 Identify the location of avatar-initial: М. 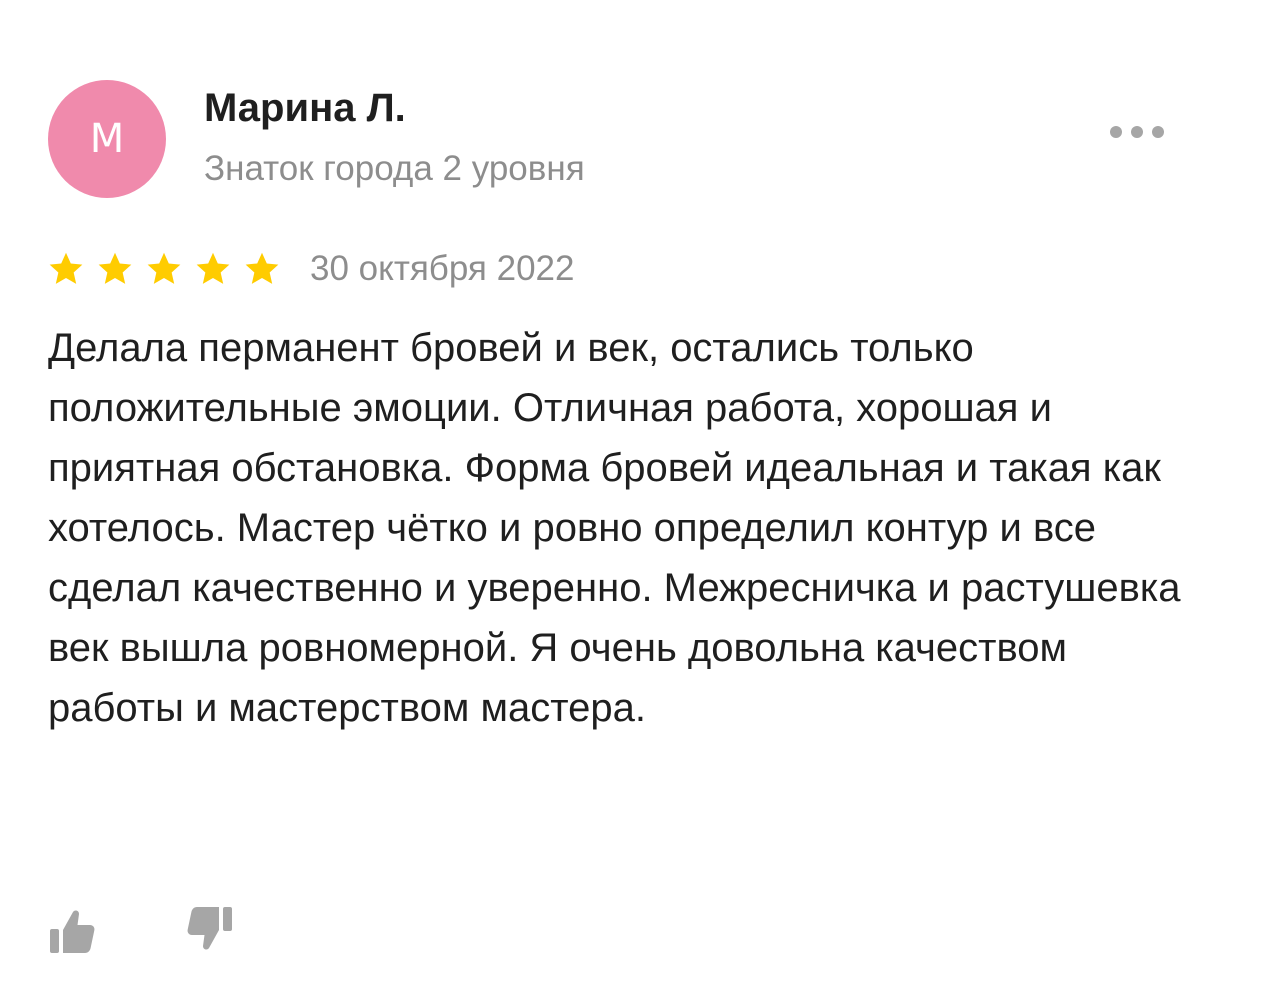
(107, 139).